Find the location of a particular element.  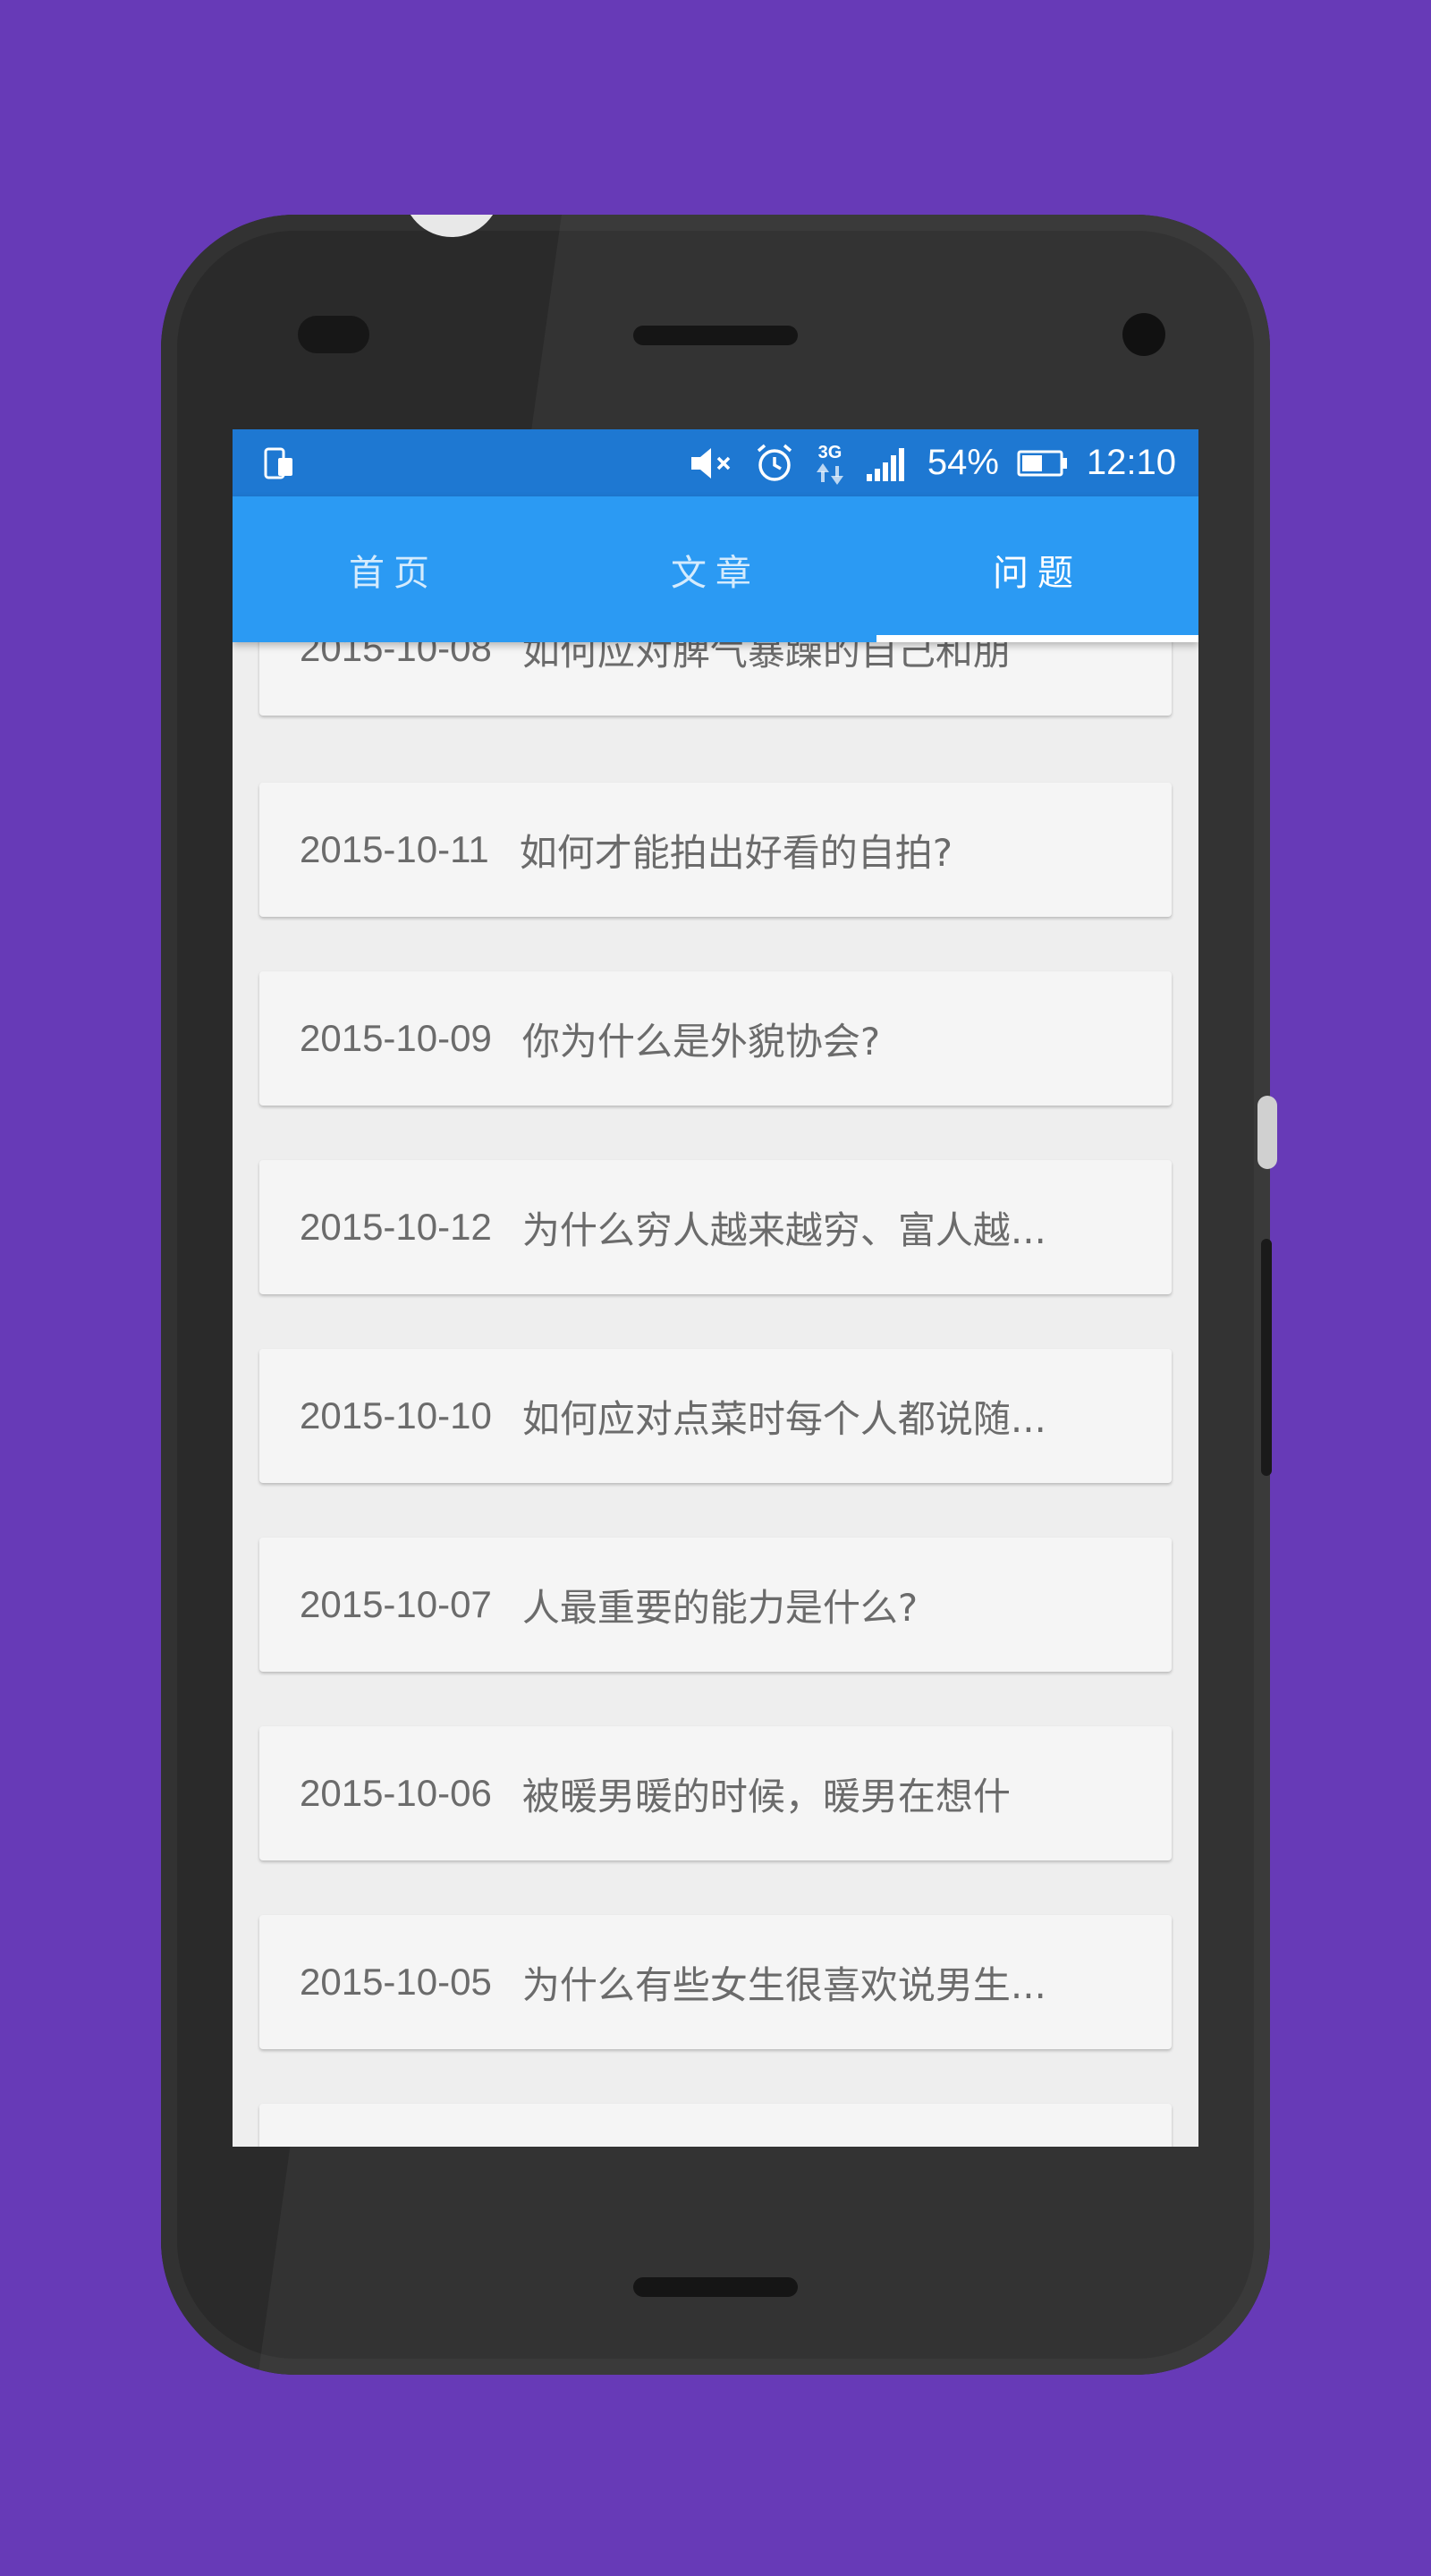

item-date: 2015-10-09 is located at coordinates (396, 1038).